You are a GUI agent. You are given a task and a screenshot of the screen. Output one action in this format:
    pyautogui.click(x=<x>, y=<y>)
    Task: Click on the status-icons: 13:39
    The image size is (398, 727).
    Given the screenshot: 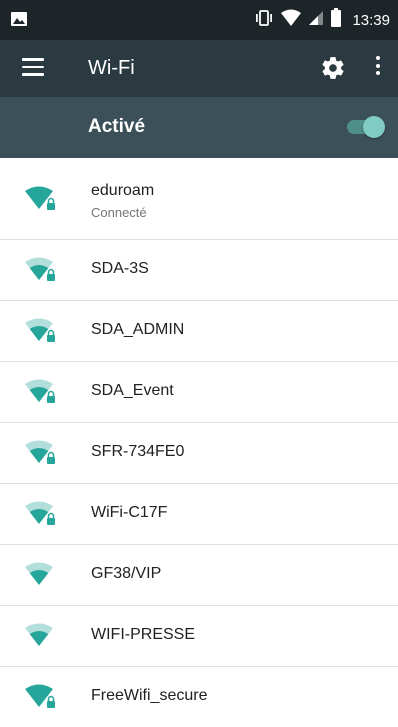 What is the action you would take?
    pyautogui.click(x=322, y=20)
    